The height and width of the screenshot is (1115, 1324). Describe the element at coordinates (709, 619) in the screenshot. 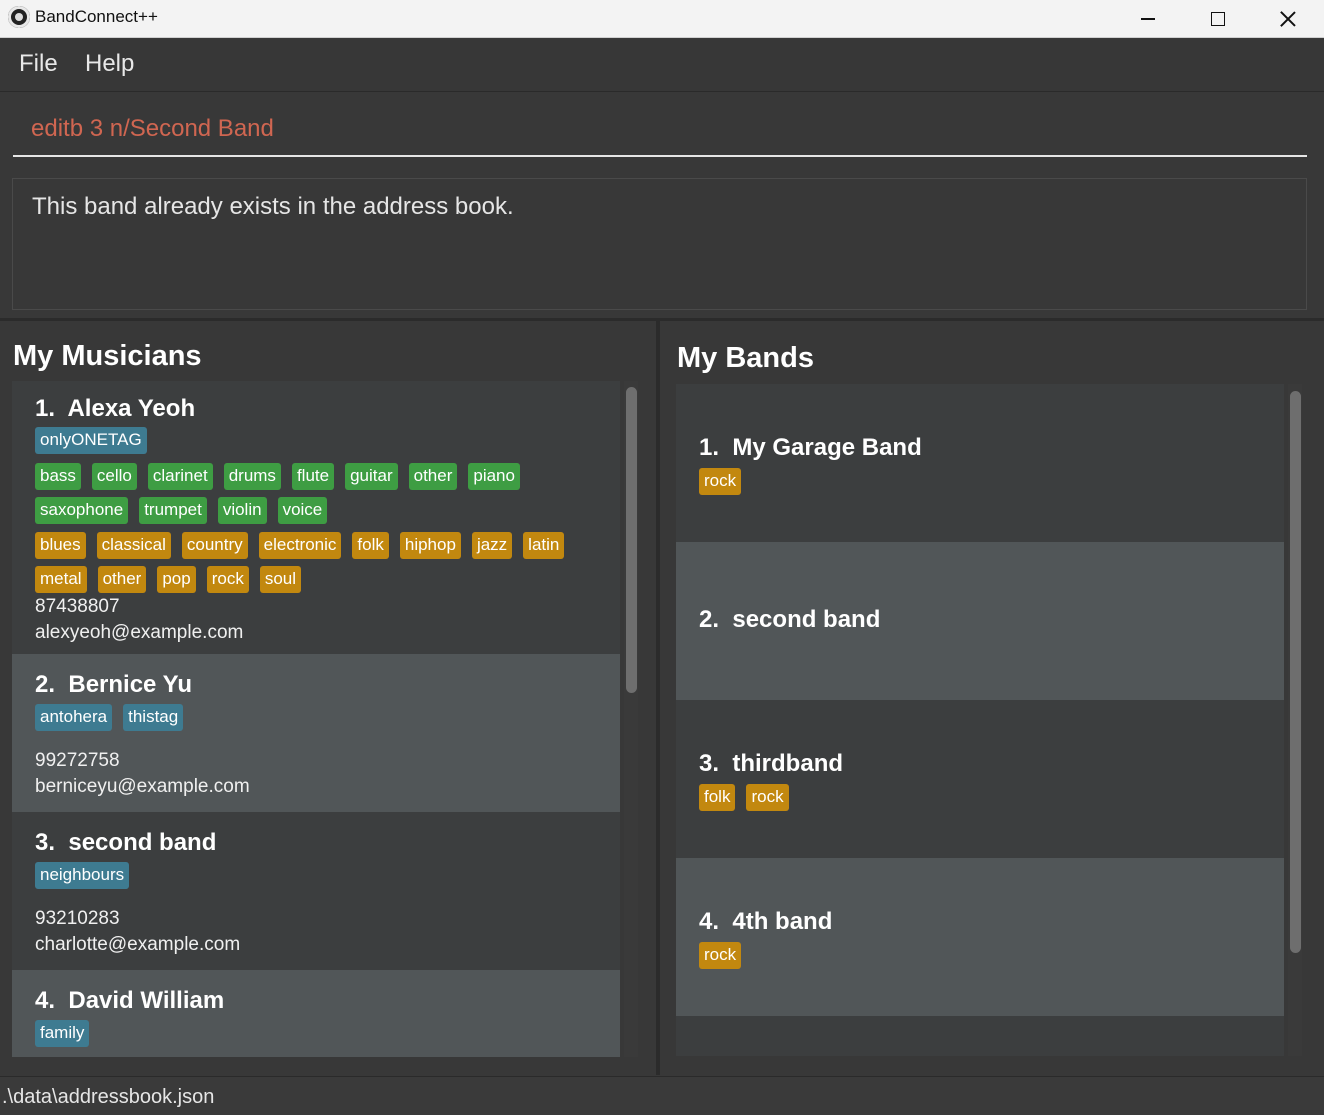

I see `band-index: 2.` at that location.